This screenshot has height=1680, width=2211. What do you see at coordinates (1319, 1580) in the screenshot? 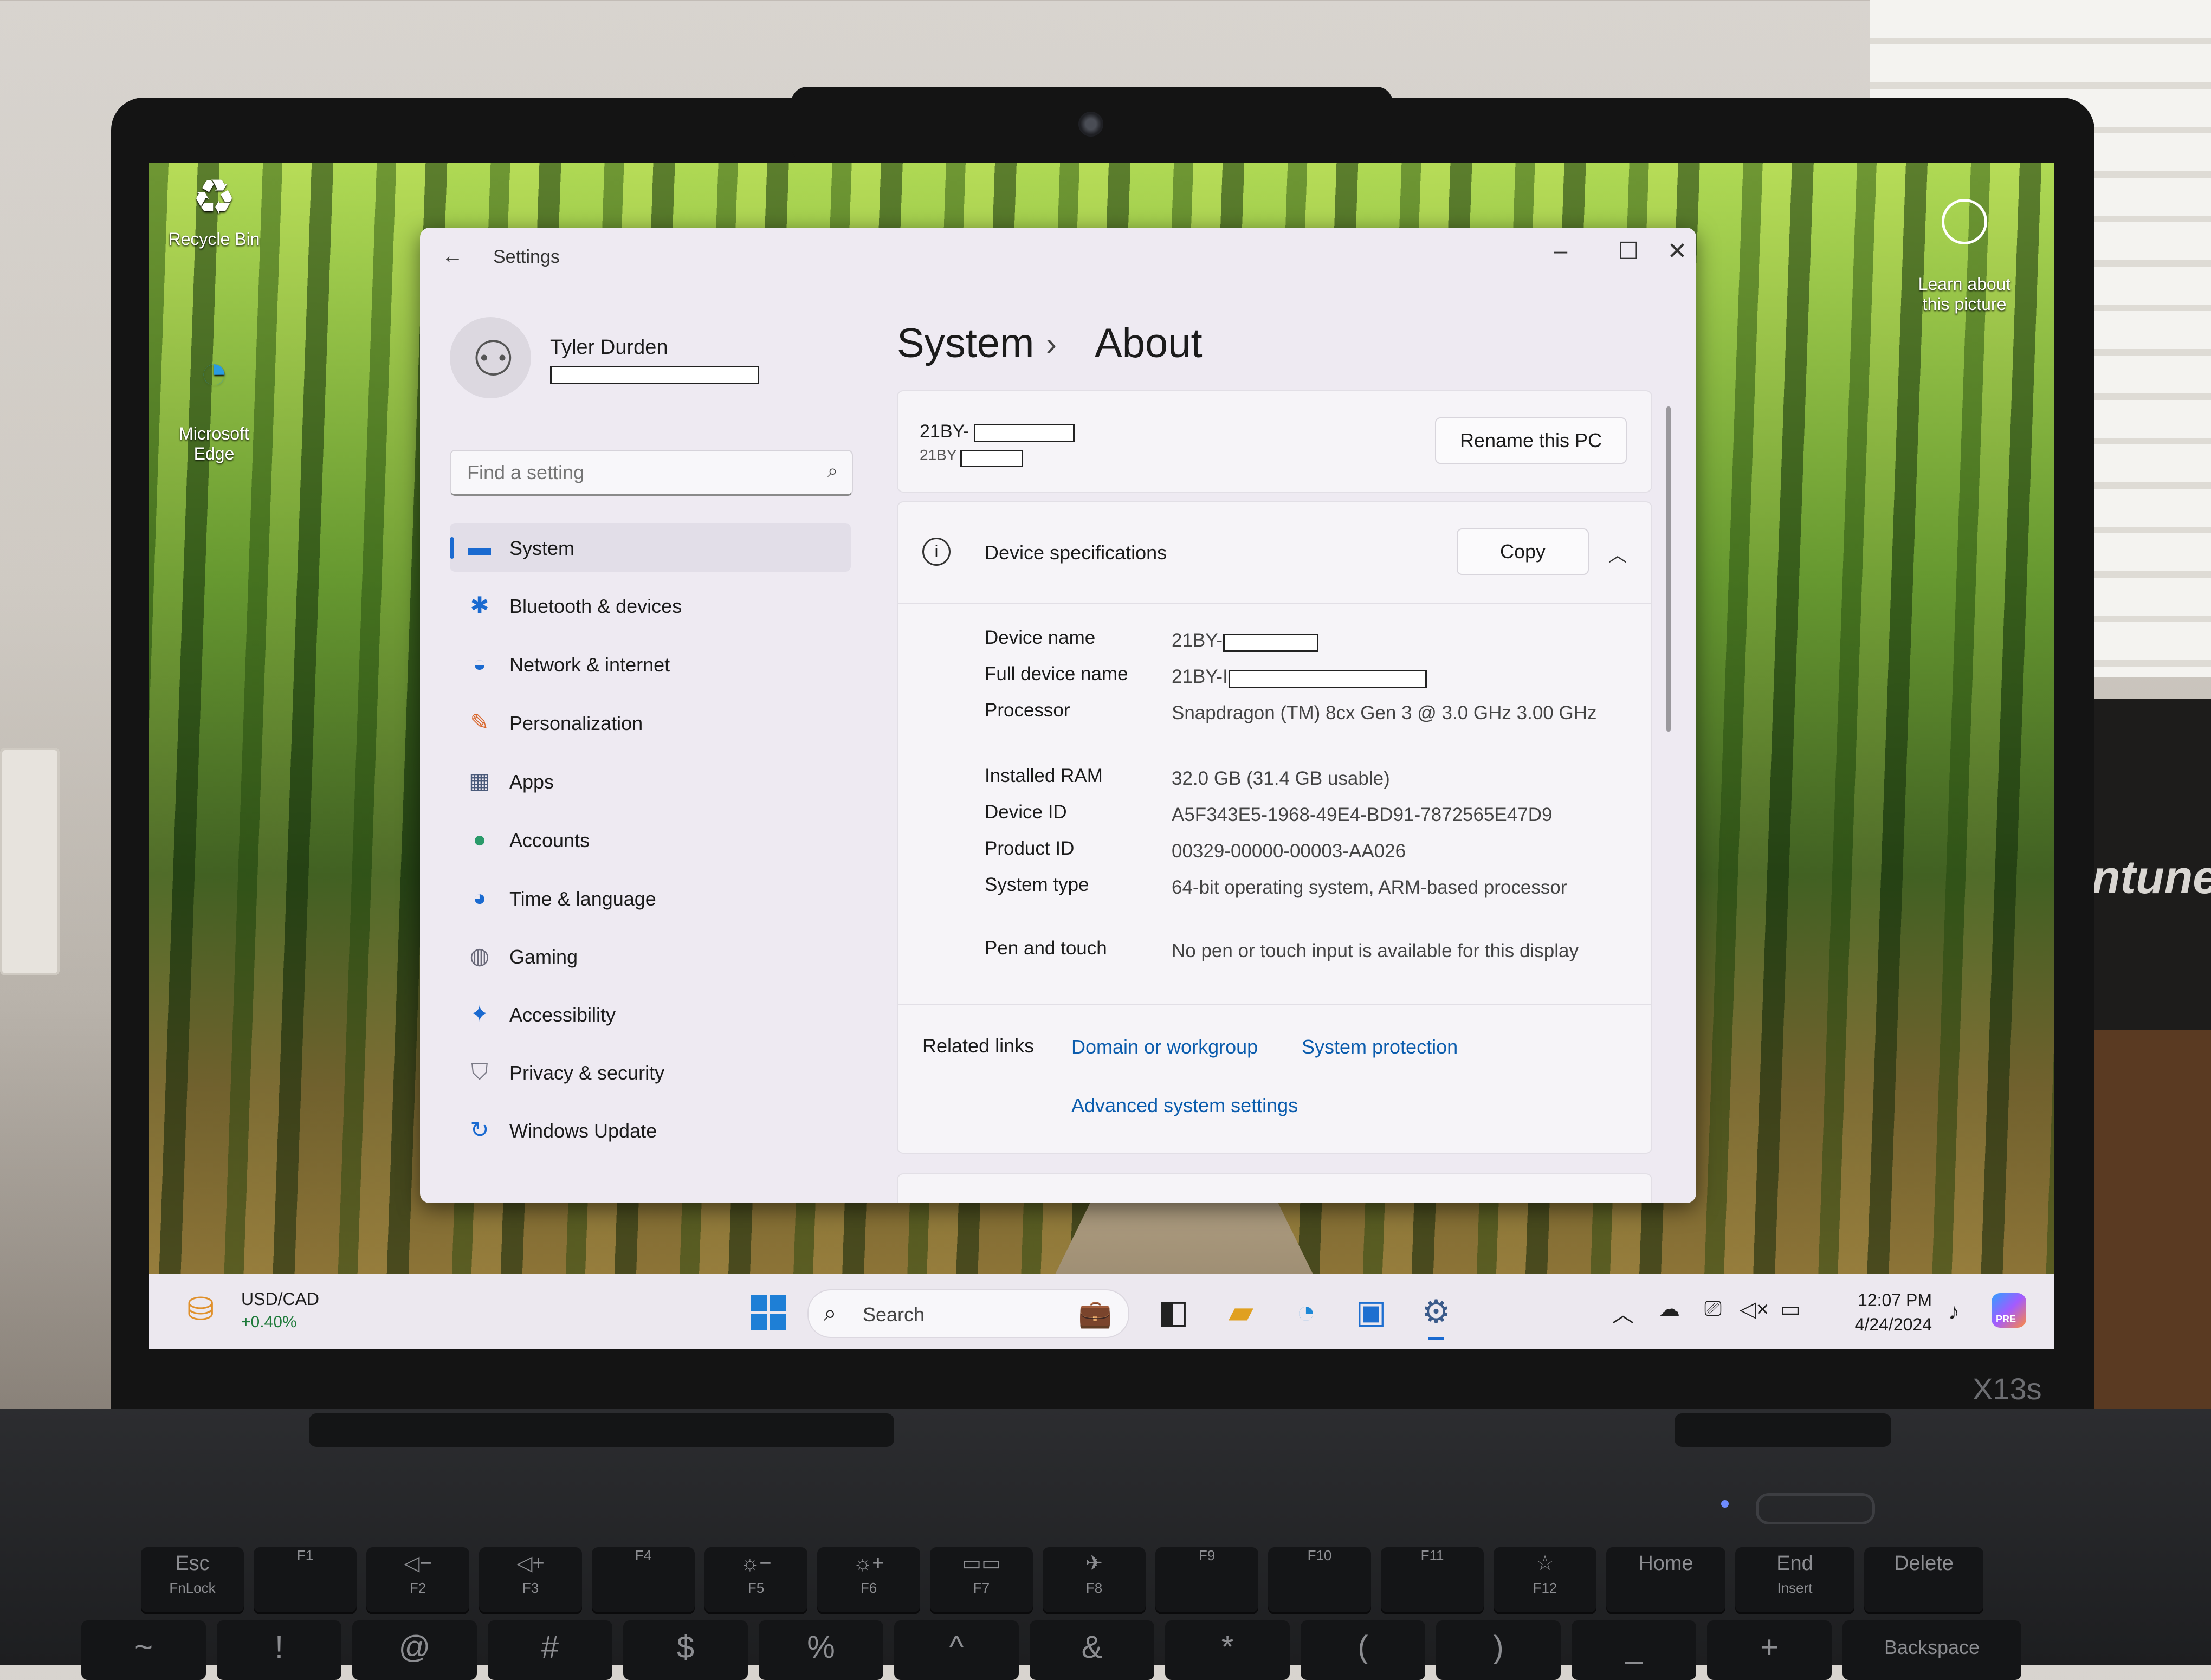
I see `key-f10: F10` at bounding box center [1319, 1580].